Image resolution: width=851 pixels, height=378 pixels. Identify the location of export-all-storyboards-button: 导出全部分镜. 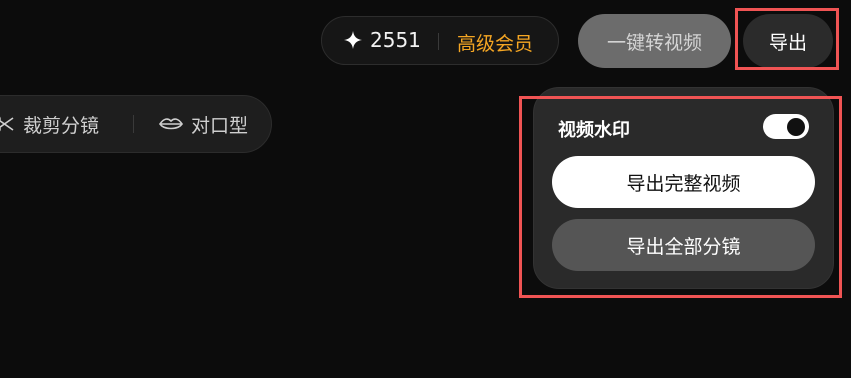
(683, 245).